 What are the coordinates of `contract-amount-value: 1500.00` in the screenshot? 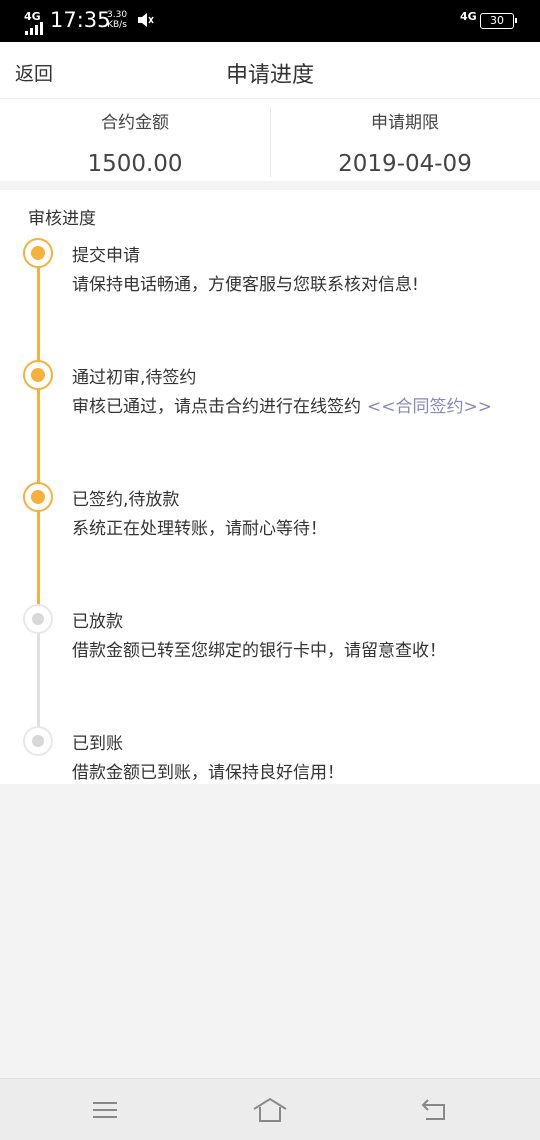 It's located at (135, 164).